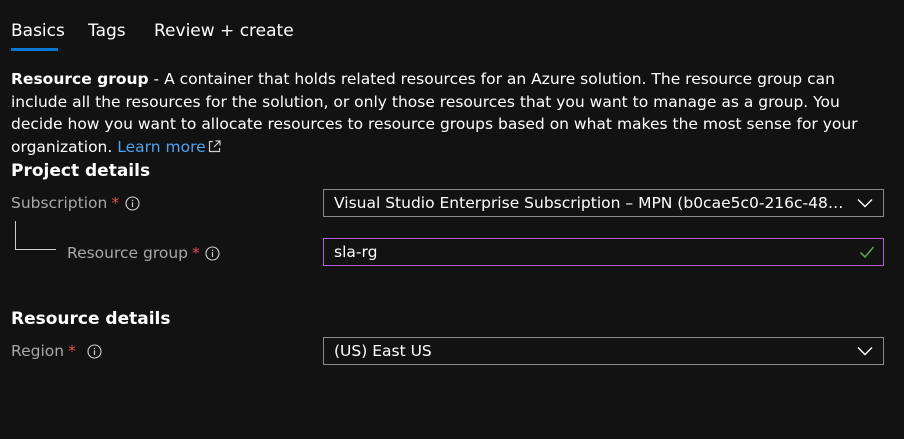 The width and height of the screenshot is (904, 439). I want to click on selected-tab-indicator, so click(34, 49).